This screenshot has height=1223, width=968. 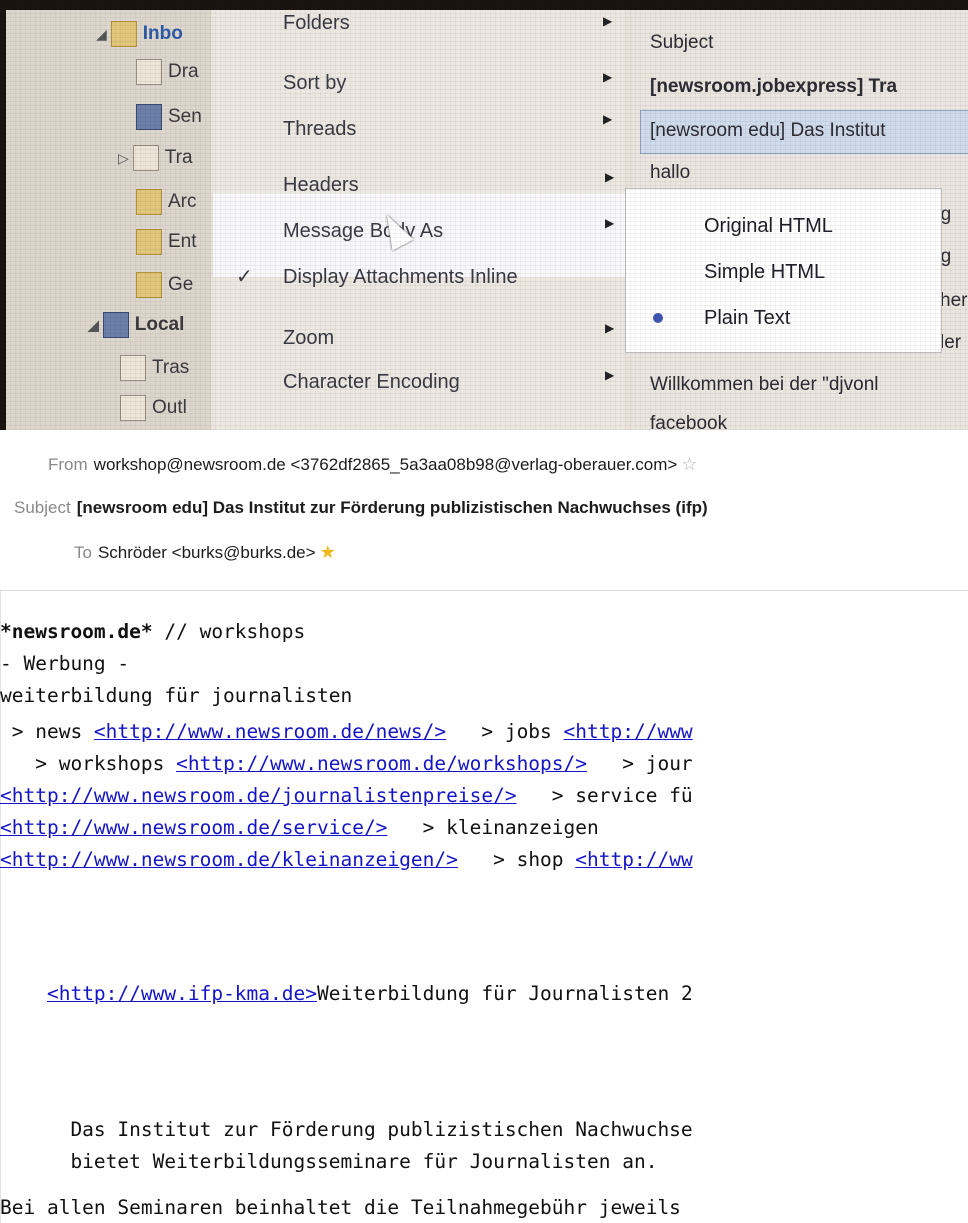 What do you see at coordinates (178, 157) in the screenshot?
I see `folder-label: Tra` at bounding box center [178, 157].